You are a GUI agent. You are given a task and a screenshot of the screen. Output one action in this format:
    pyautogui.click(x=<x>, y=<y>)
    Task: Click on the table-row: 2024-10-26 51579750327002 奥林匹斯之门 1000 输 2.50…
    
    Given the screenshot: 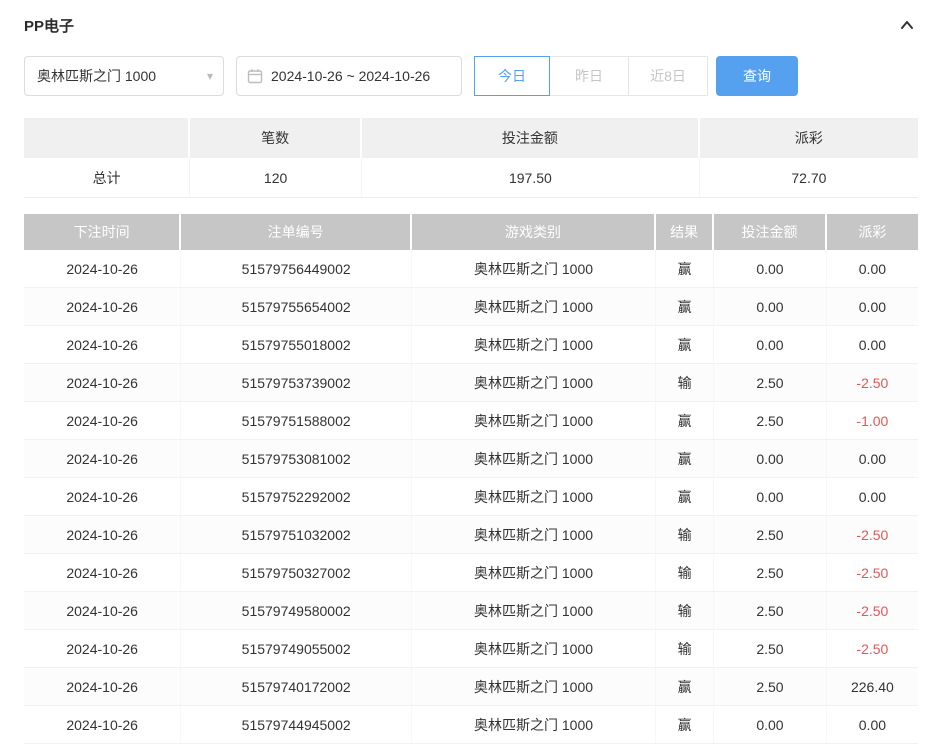 What is the action you would take?
    pyautogui.click(x=471, y=573)
    